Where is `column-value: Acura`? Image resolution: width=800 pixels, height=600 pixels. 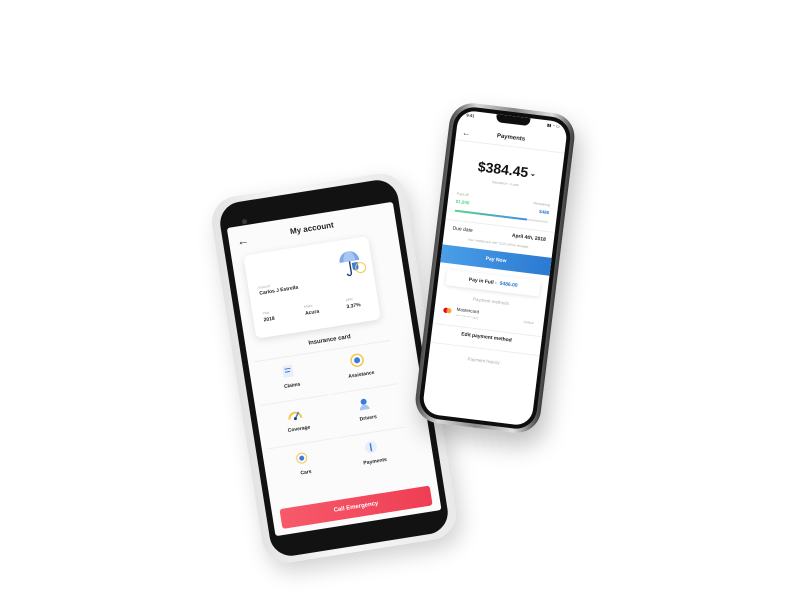
column-value: Acura is located at coordinates (312, 312).